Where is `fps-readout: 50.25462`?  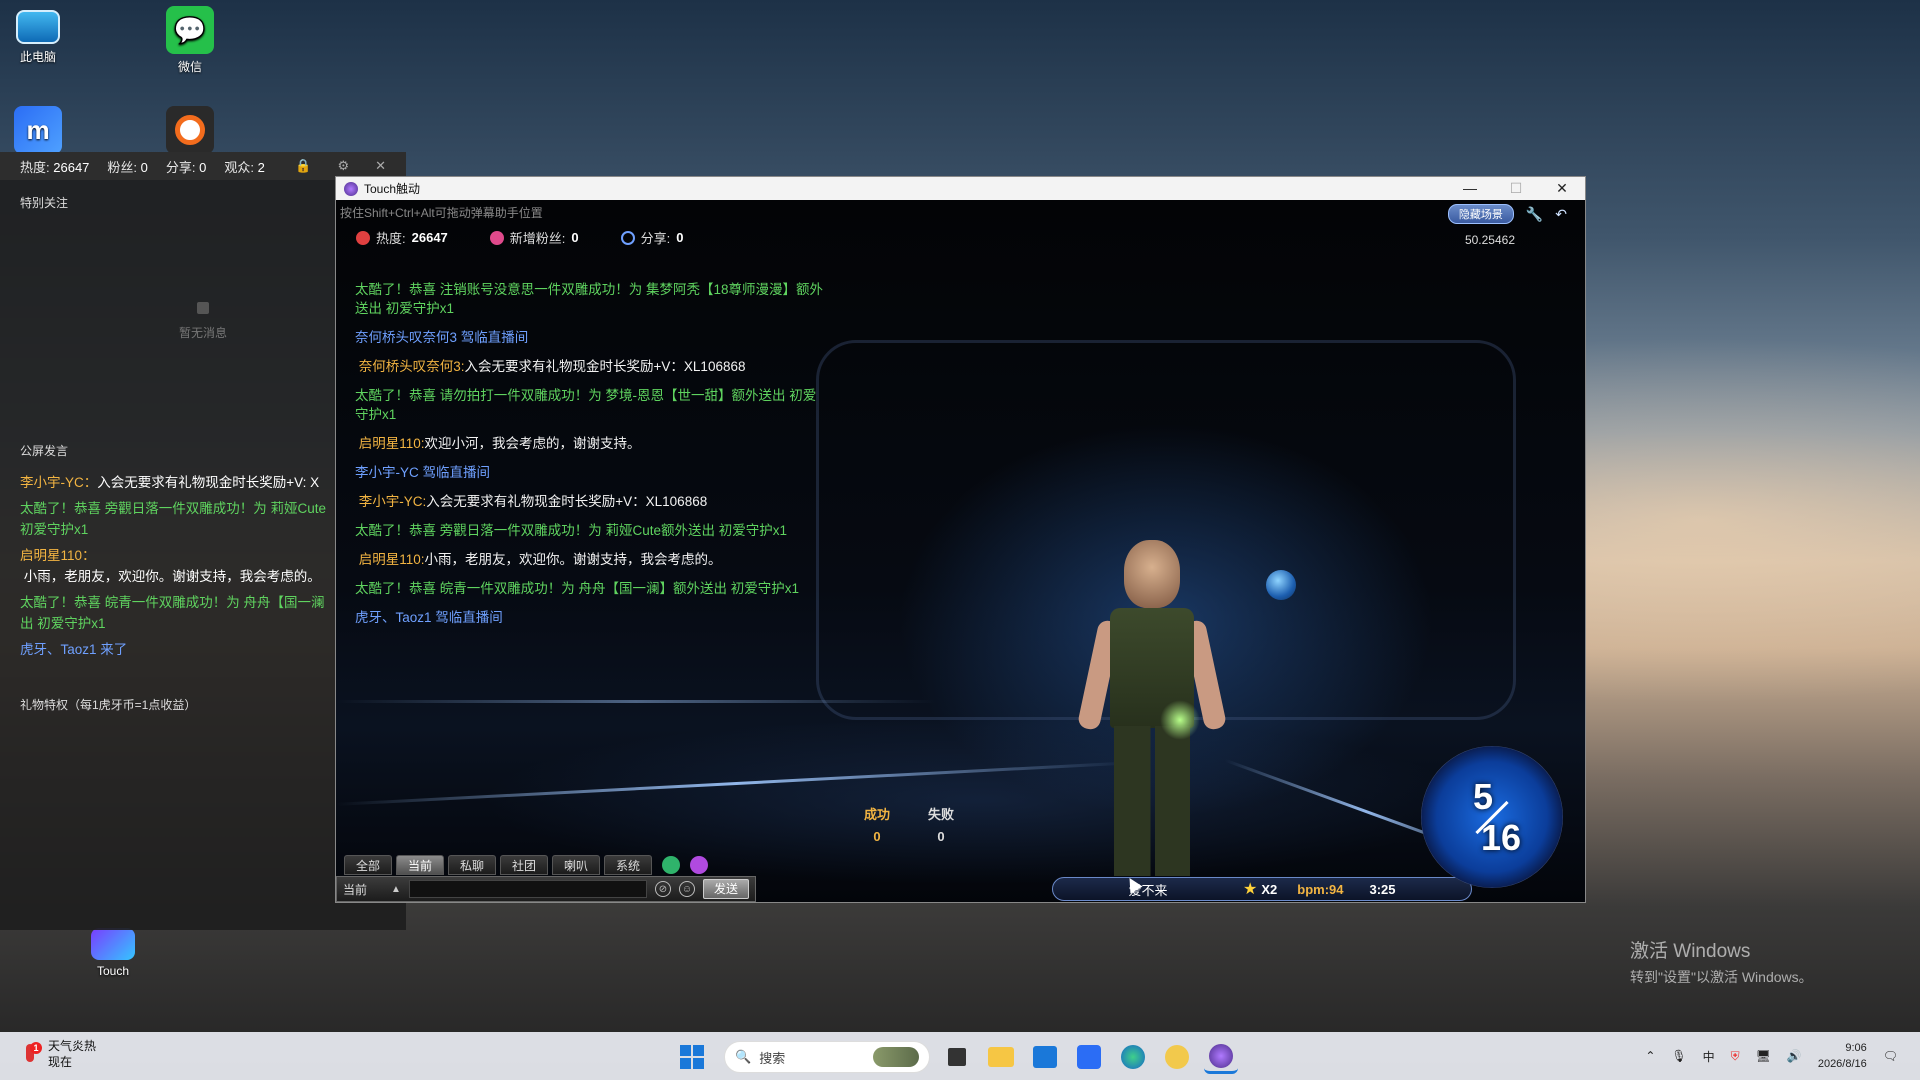 fps-readout: 50.25462 is located at coordinates (1489, 240).